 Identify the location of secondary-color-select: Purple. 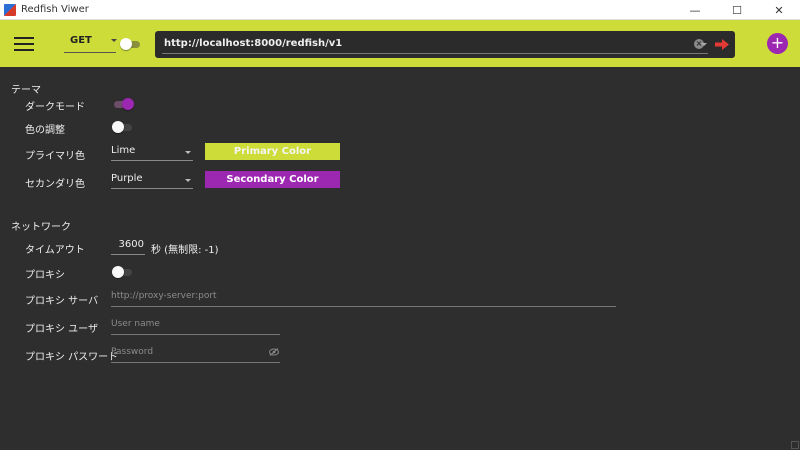
(152, 181).